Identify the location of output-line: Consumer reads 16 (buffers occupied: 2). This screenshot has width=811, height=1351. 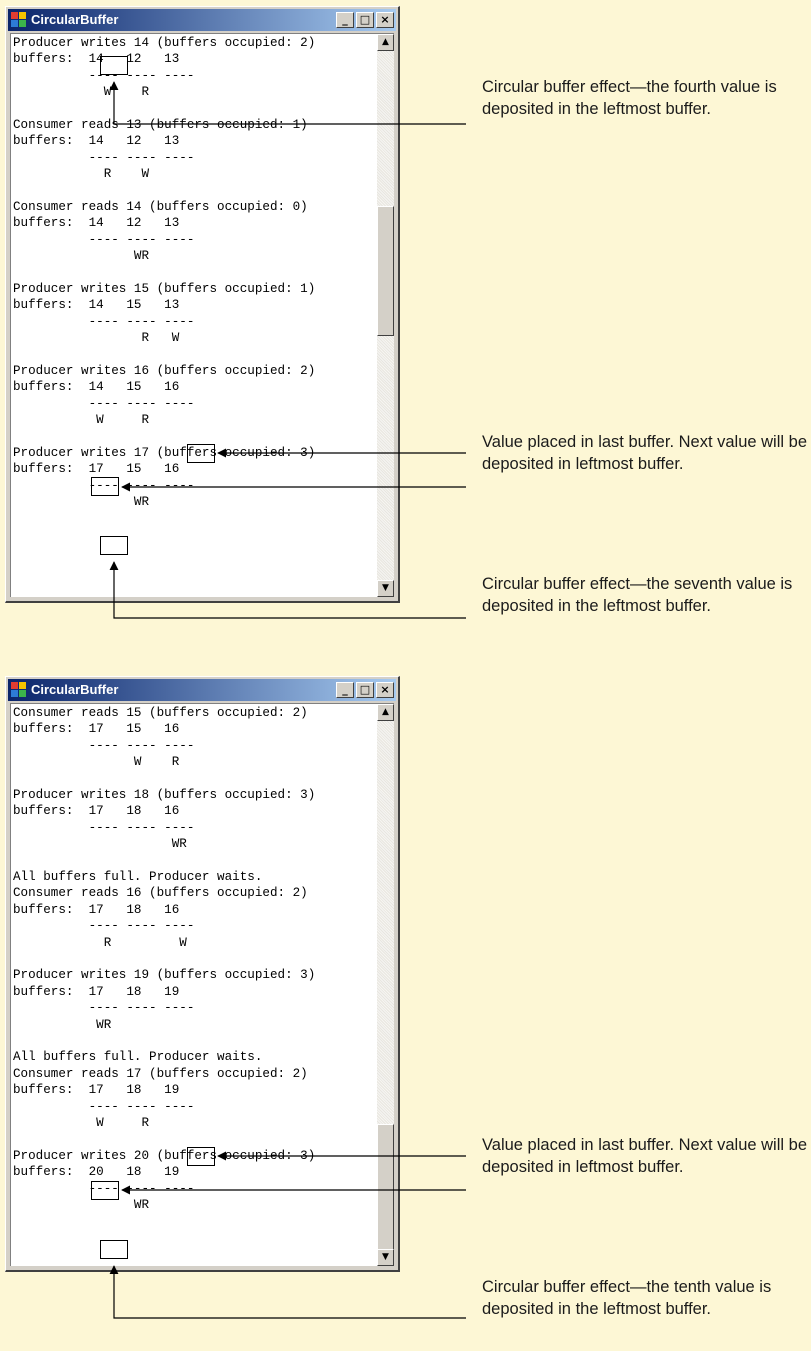
(160, 893).